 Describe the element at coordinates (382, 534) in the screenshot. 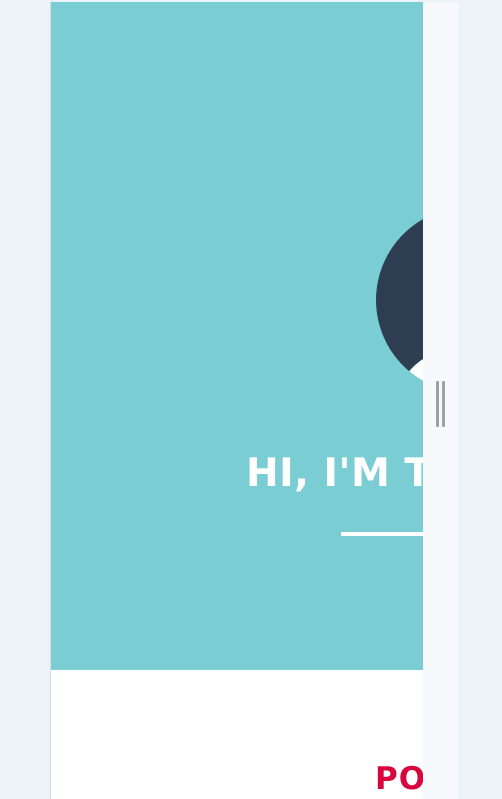

I see `hero-divider` at that location.